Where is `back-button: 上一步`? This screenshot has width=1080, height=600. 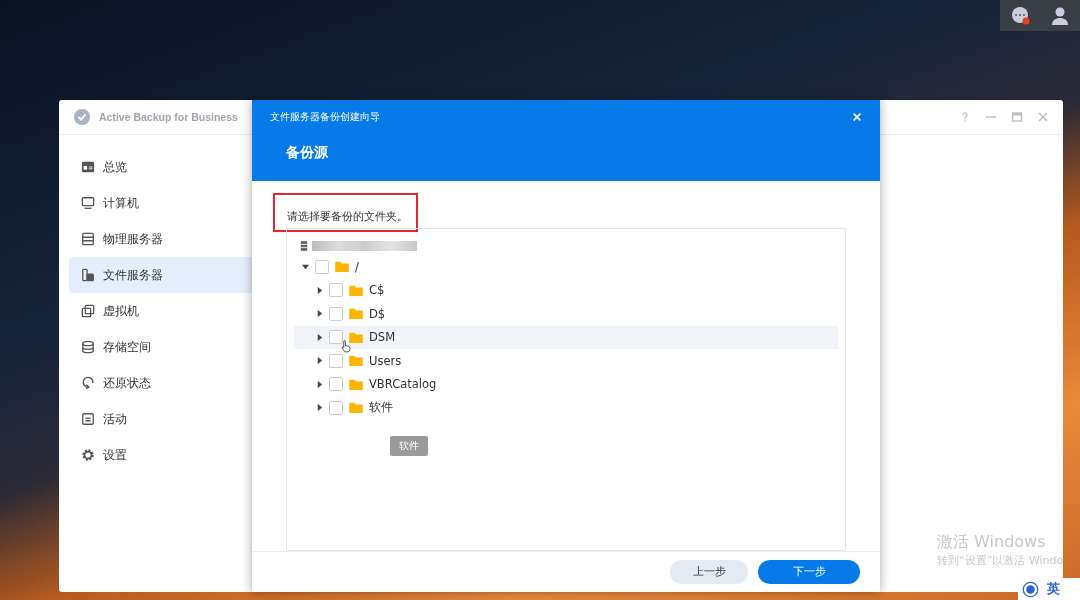 back-button: 上一步 is located at coordinates (709, 572).